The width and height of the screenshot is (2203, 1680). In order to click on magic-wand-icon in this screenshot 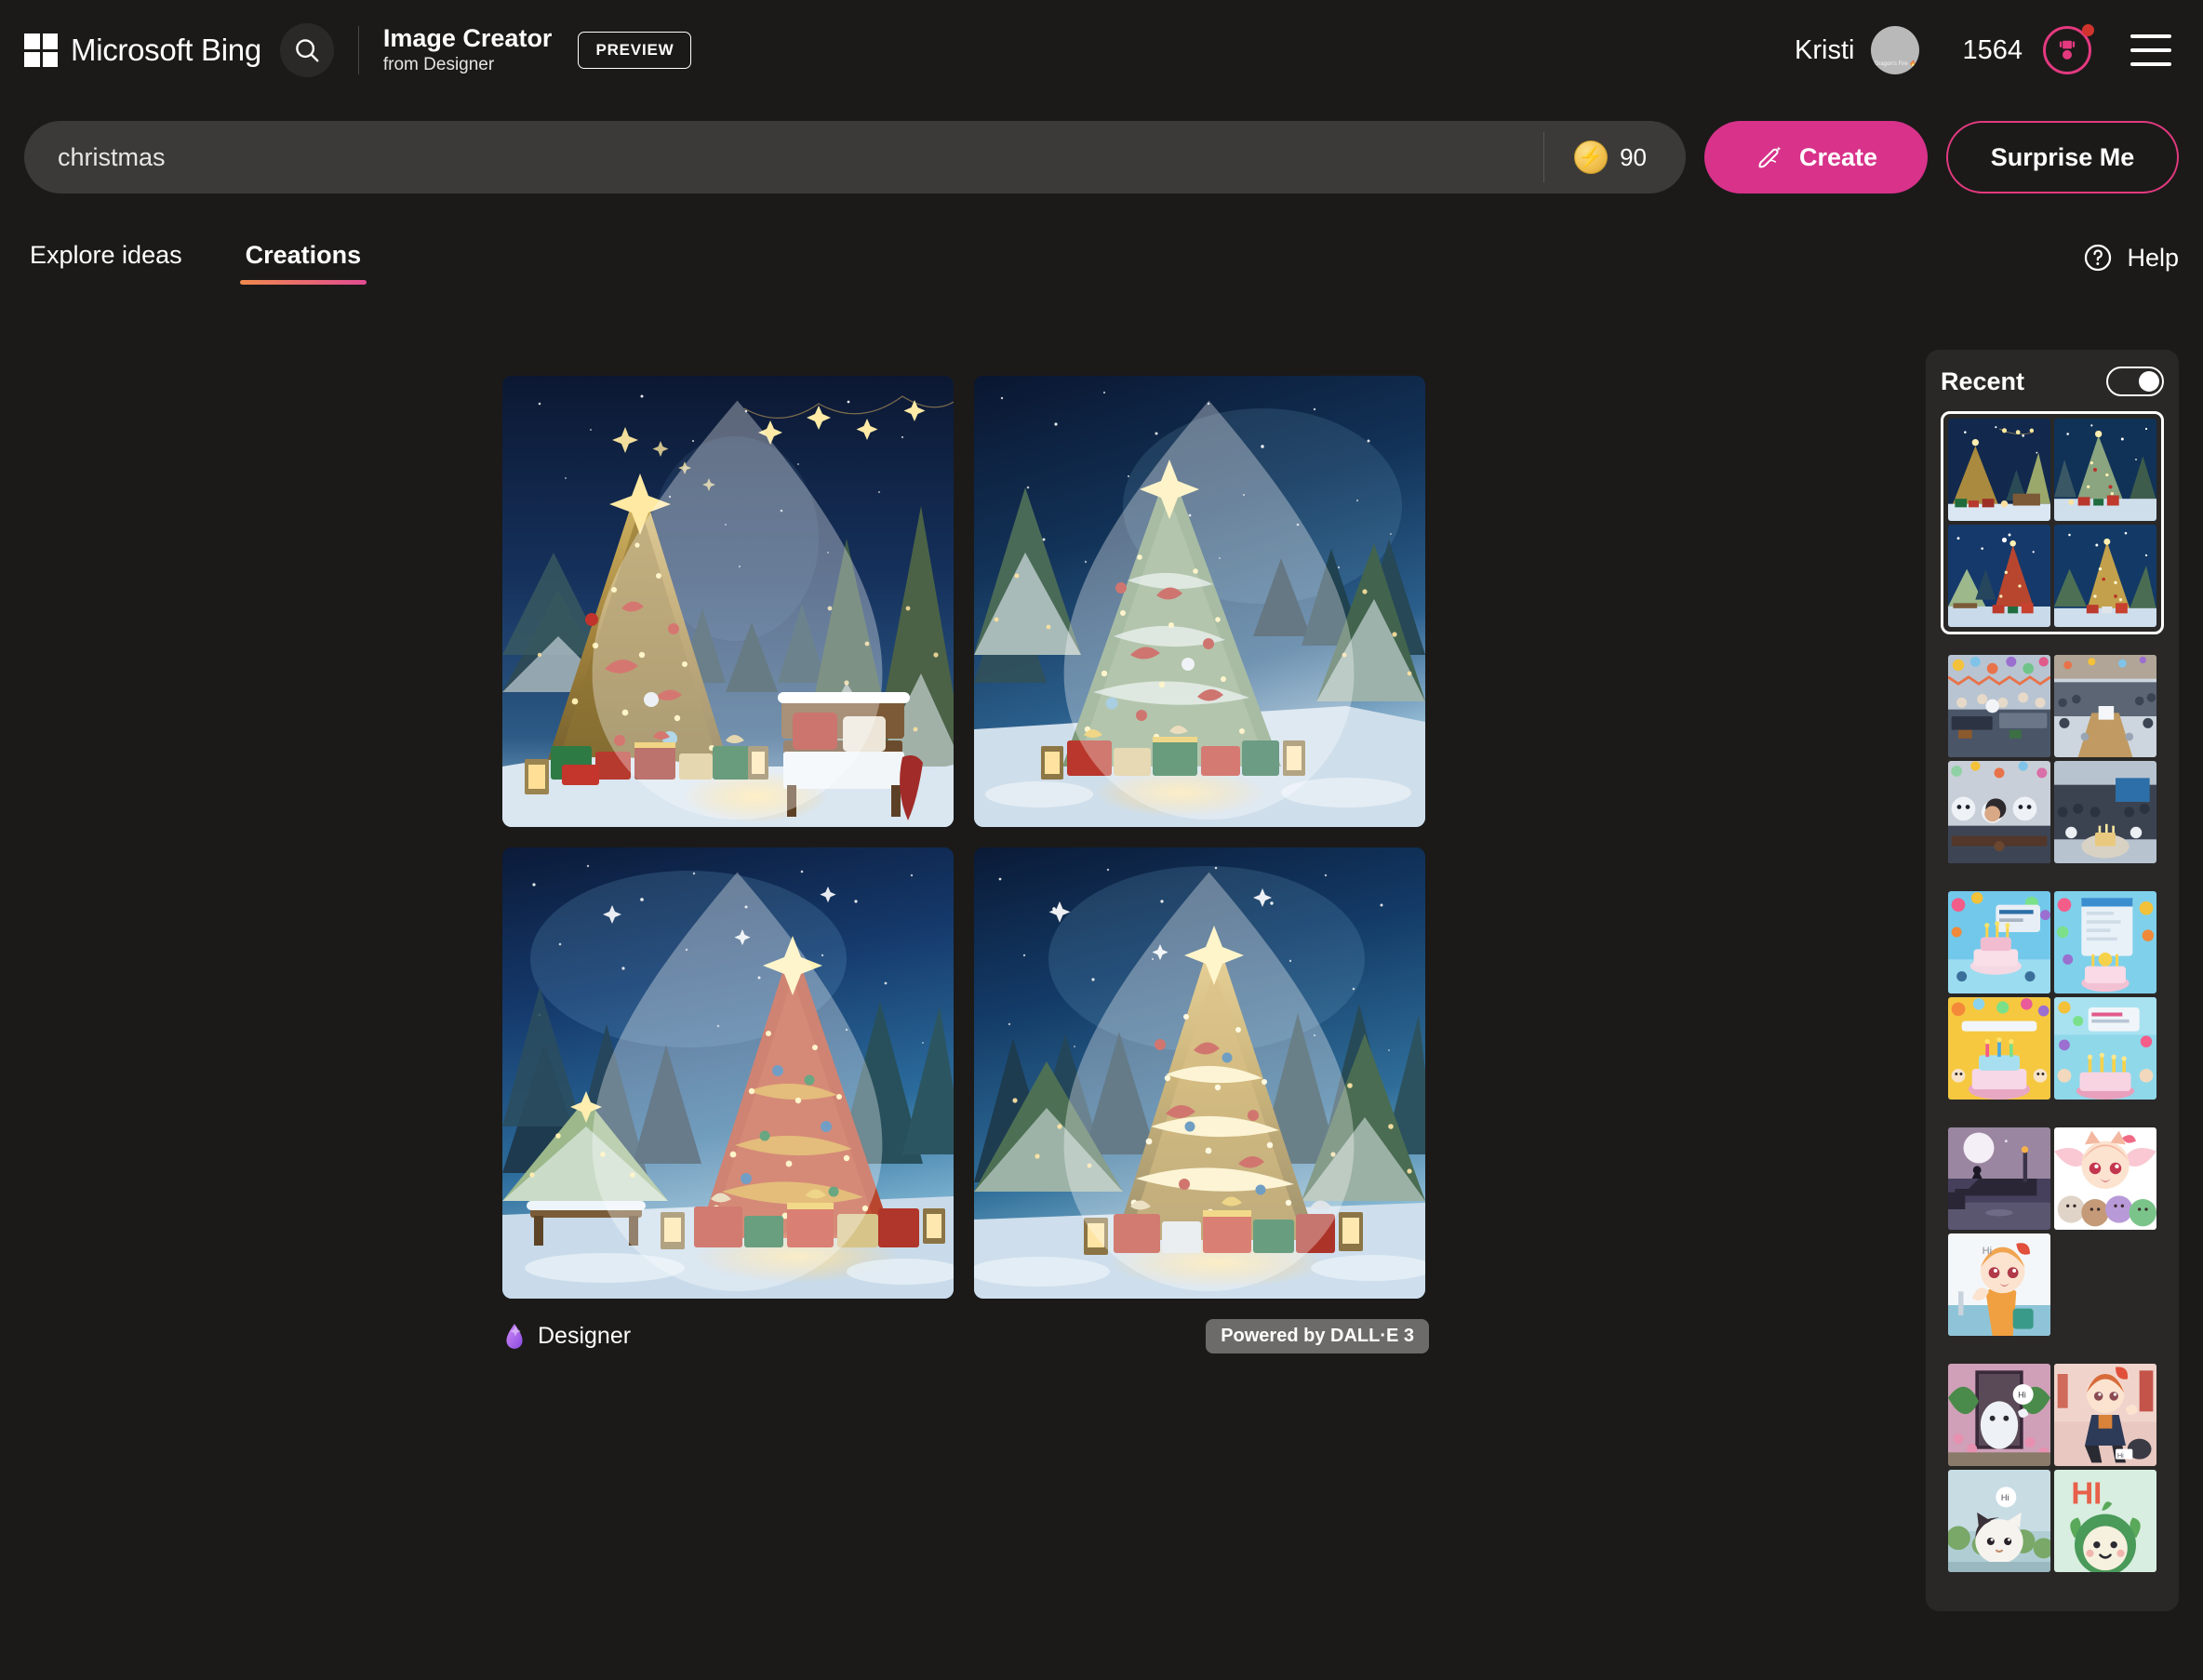, I will do `click(1770, 157)`.